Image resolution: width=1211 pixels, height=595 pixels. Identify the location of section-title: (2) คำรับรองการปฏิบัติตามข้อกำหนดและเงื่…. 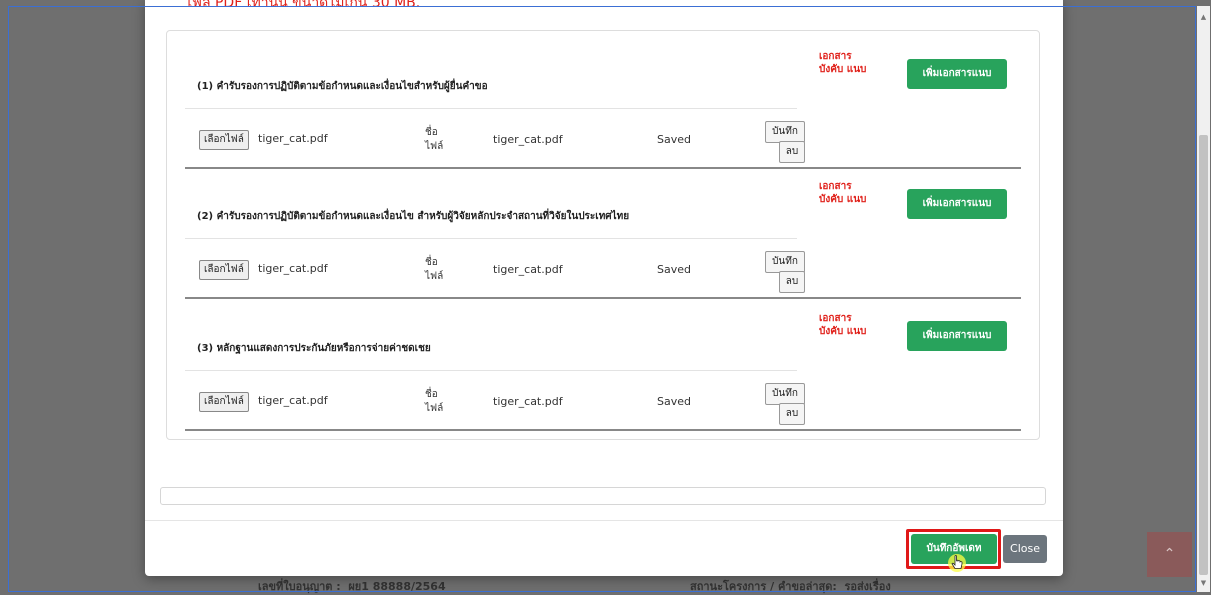
(413, 216).